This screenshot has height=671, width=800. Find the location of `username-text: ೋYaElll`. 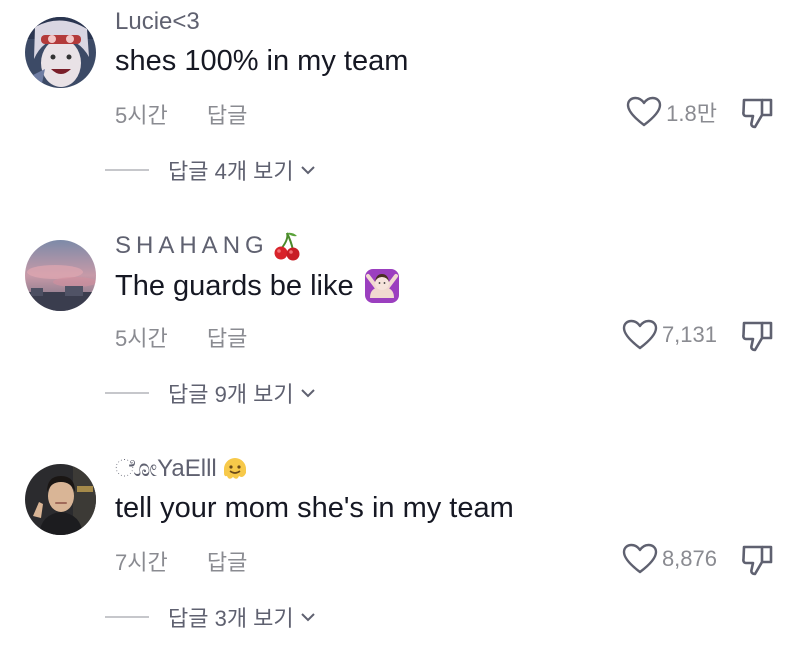

username-text: ೋYaElll is located at coordinates (166, 468).